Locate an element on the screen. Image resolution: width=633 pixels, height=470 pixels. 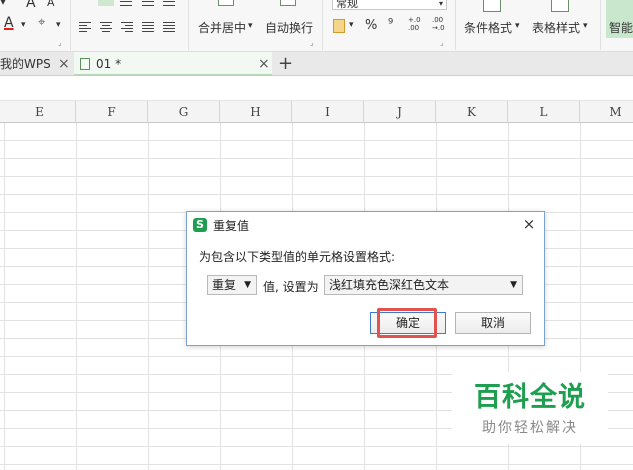
column-header: H is located at coordinates (256, 112).